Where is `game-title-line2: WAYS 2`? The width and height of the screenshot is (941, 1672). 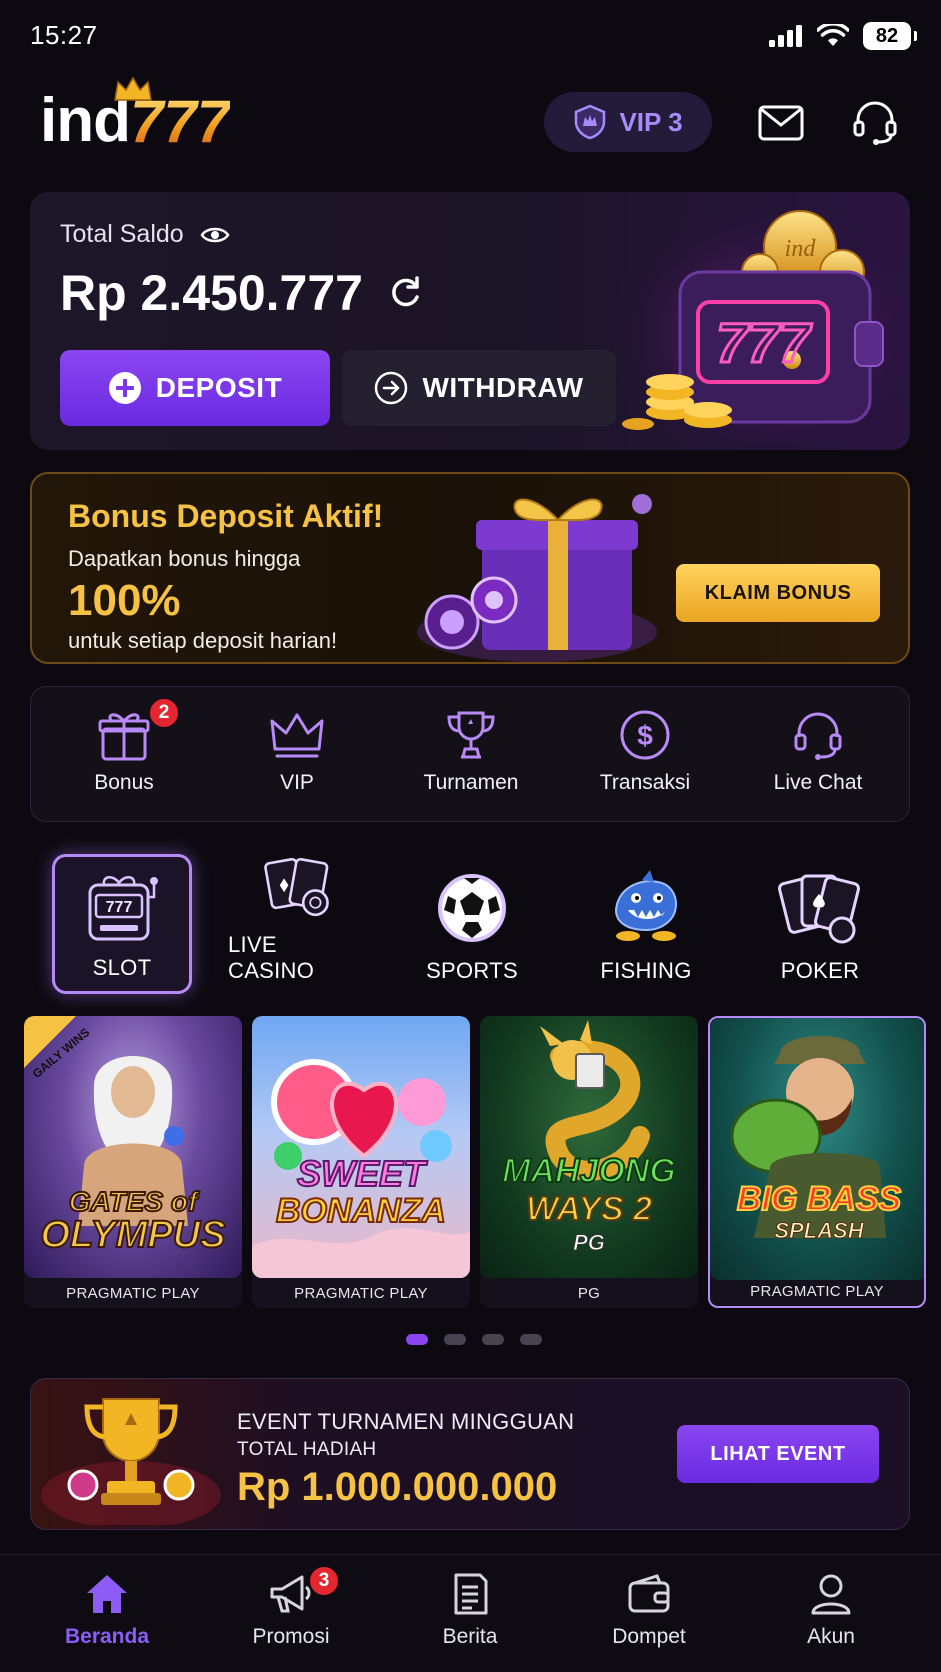 game-title-line2: WAYS 2 is located at coordinates (589, 1209).